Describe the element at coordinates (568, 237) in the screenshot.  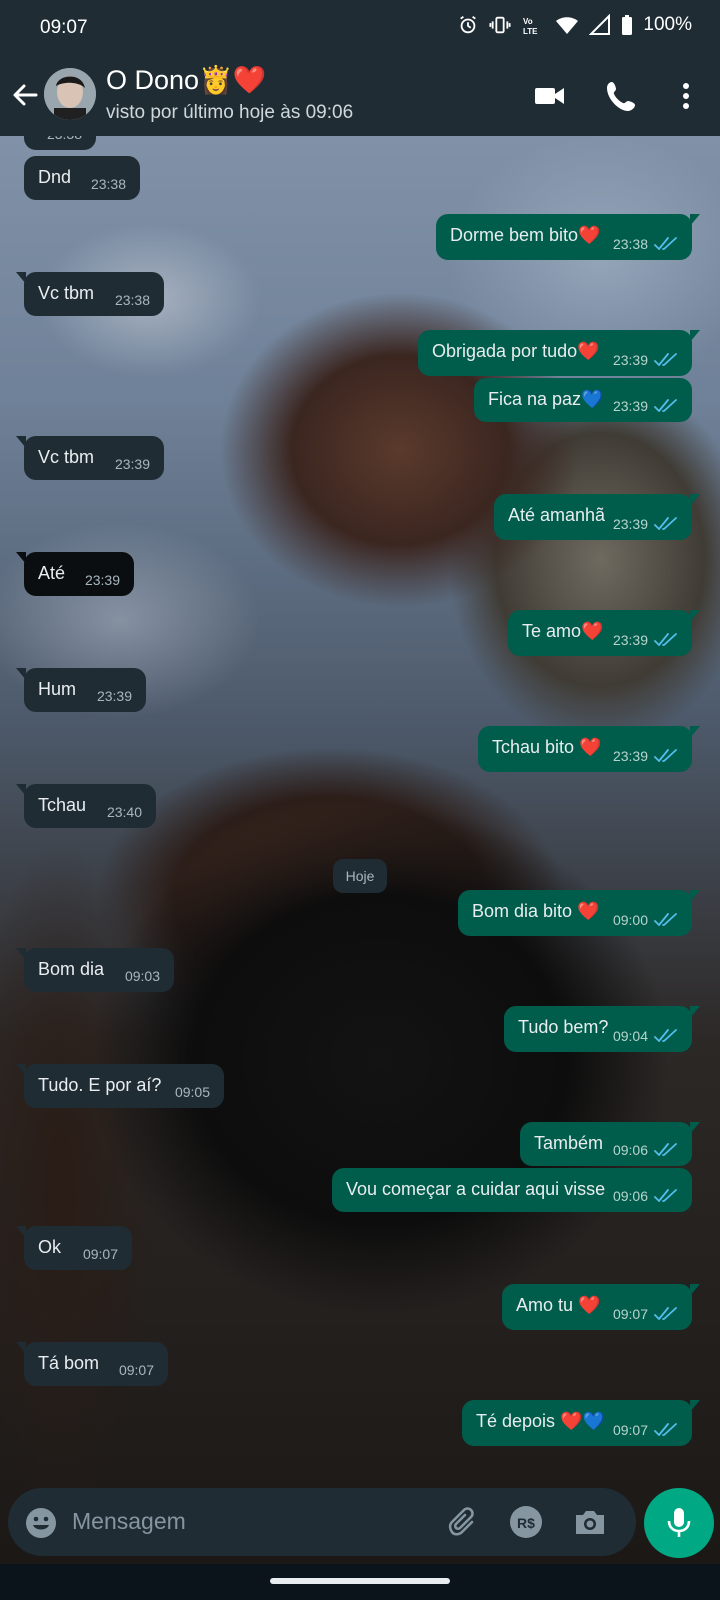
I see `outgoing-message: Dorme bem bito❤️ 23:38` at that location.